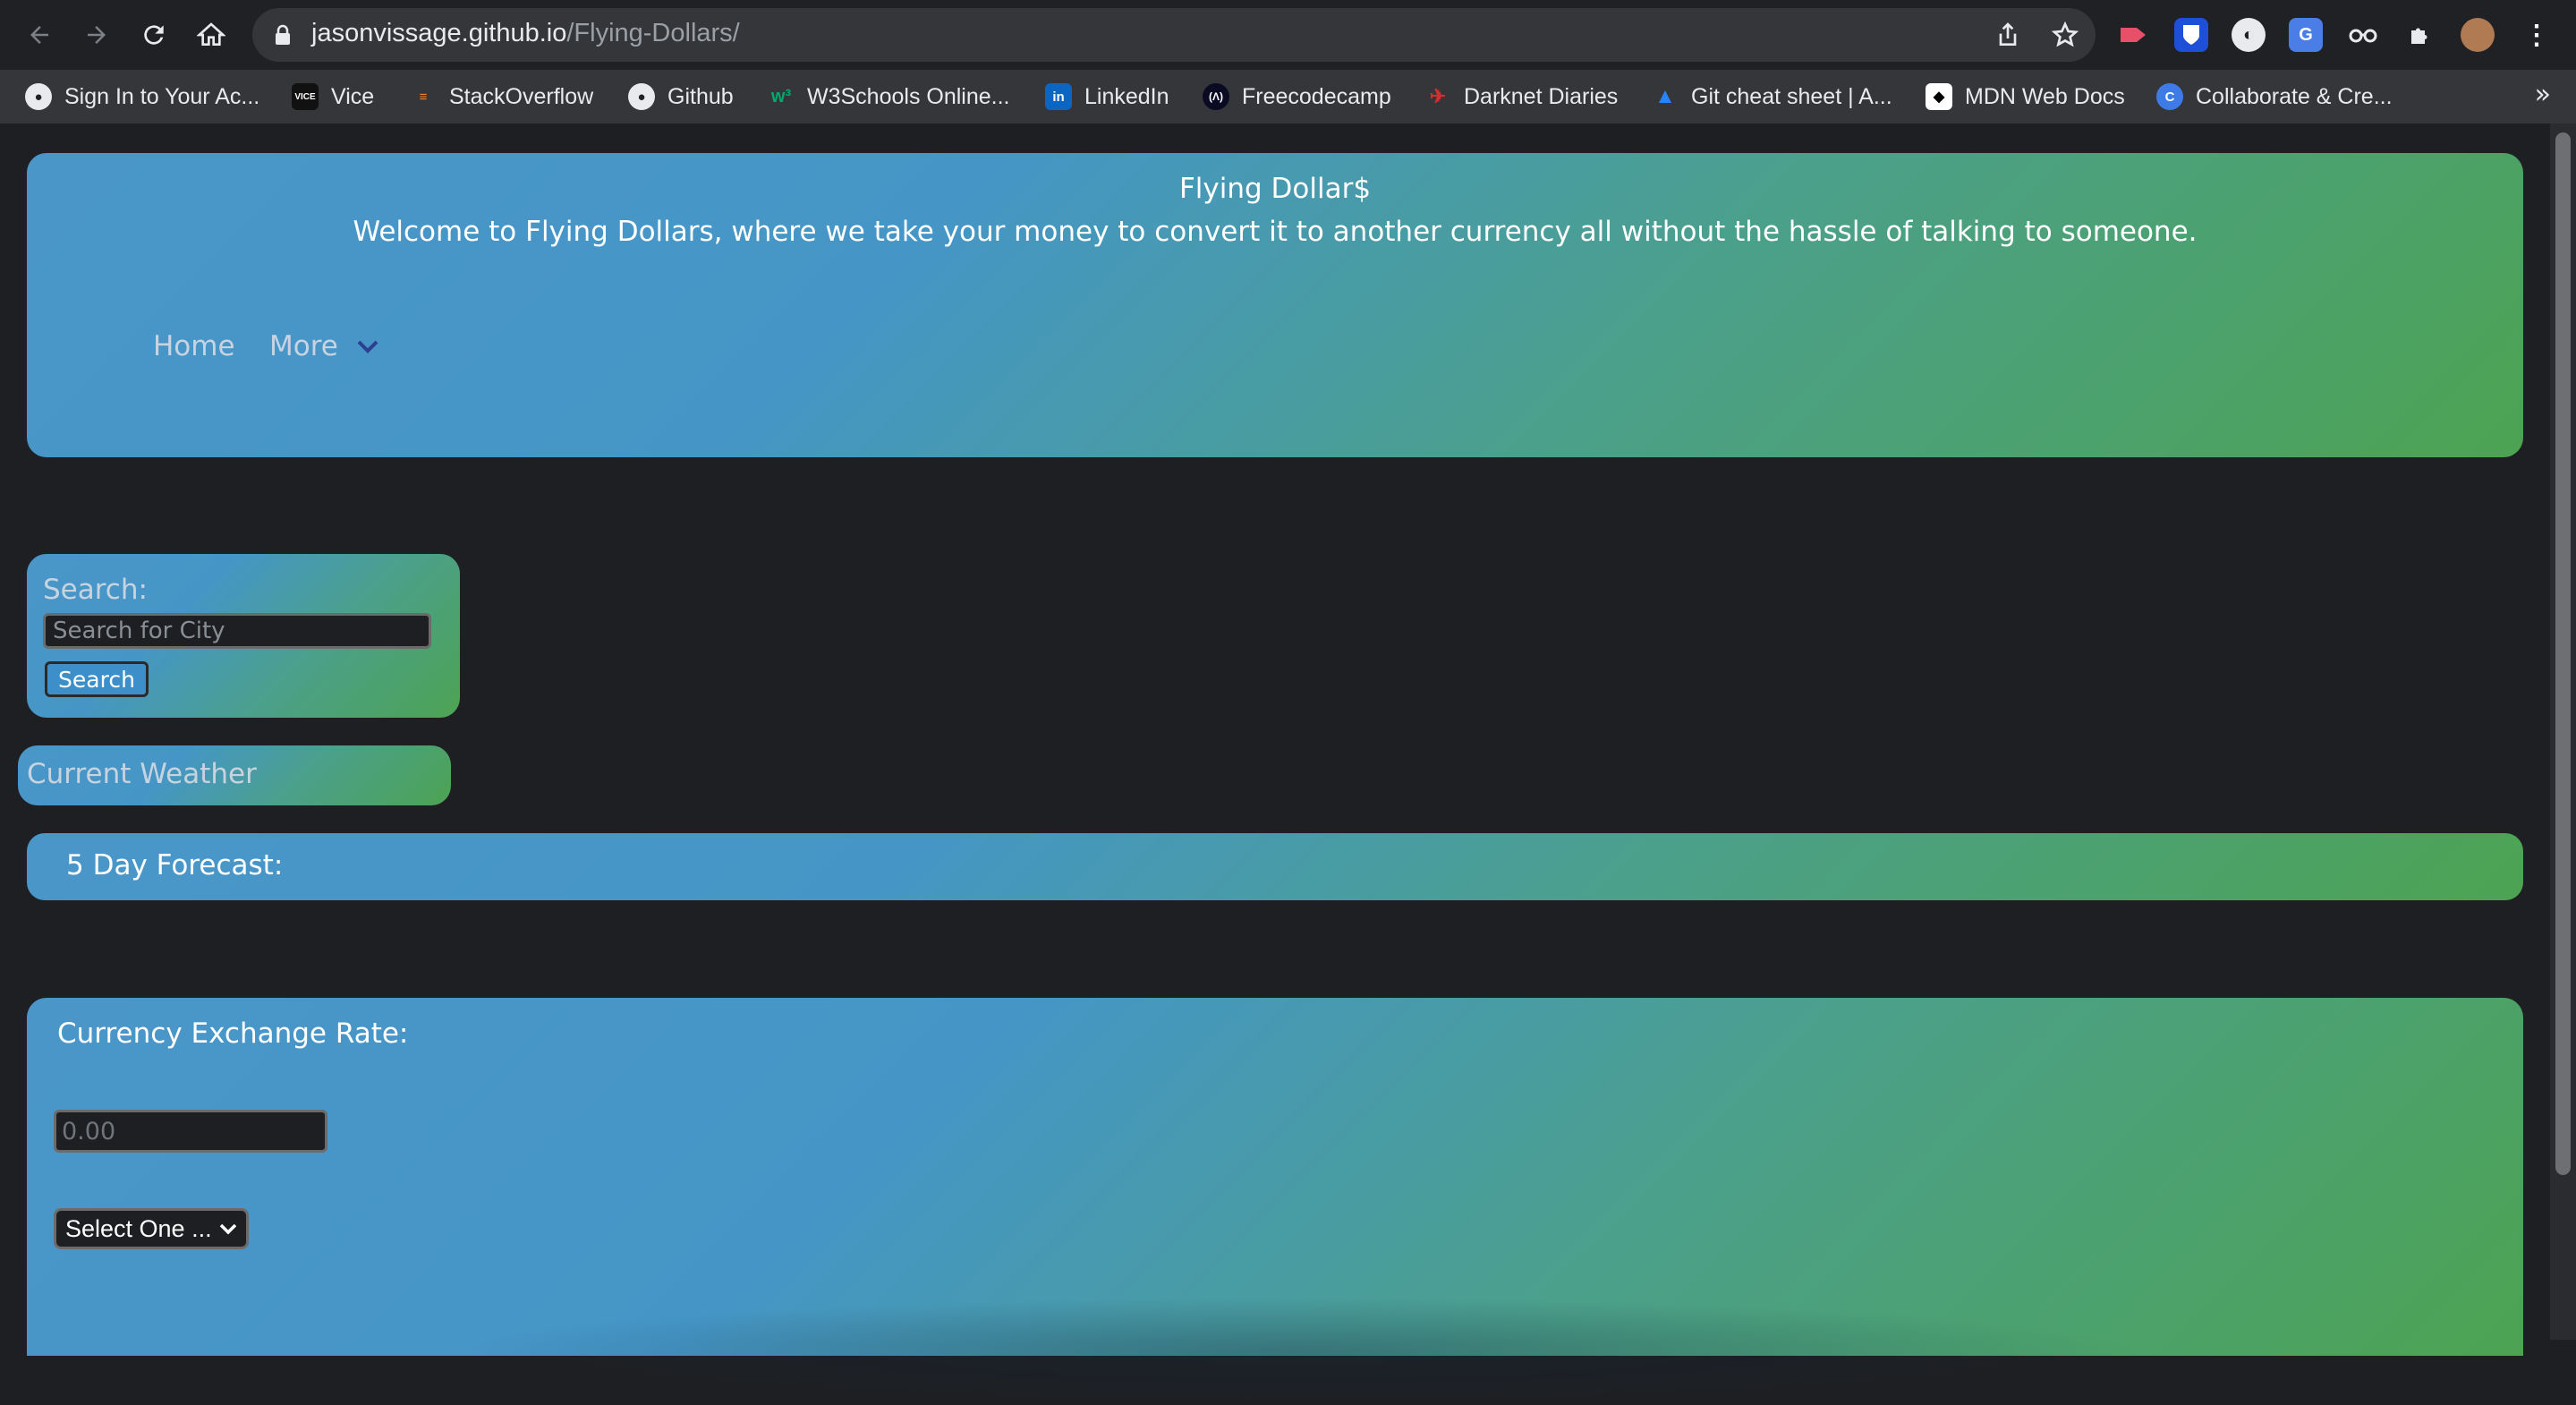  I want to click on atlassian-icon: ▲, so click(1665, 96).